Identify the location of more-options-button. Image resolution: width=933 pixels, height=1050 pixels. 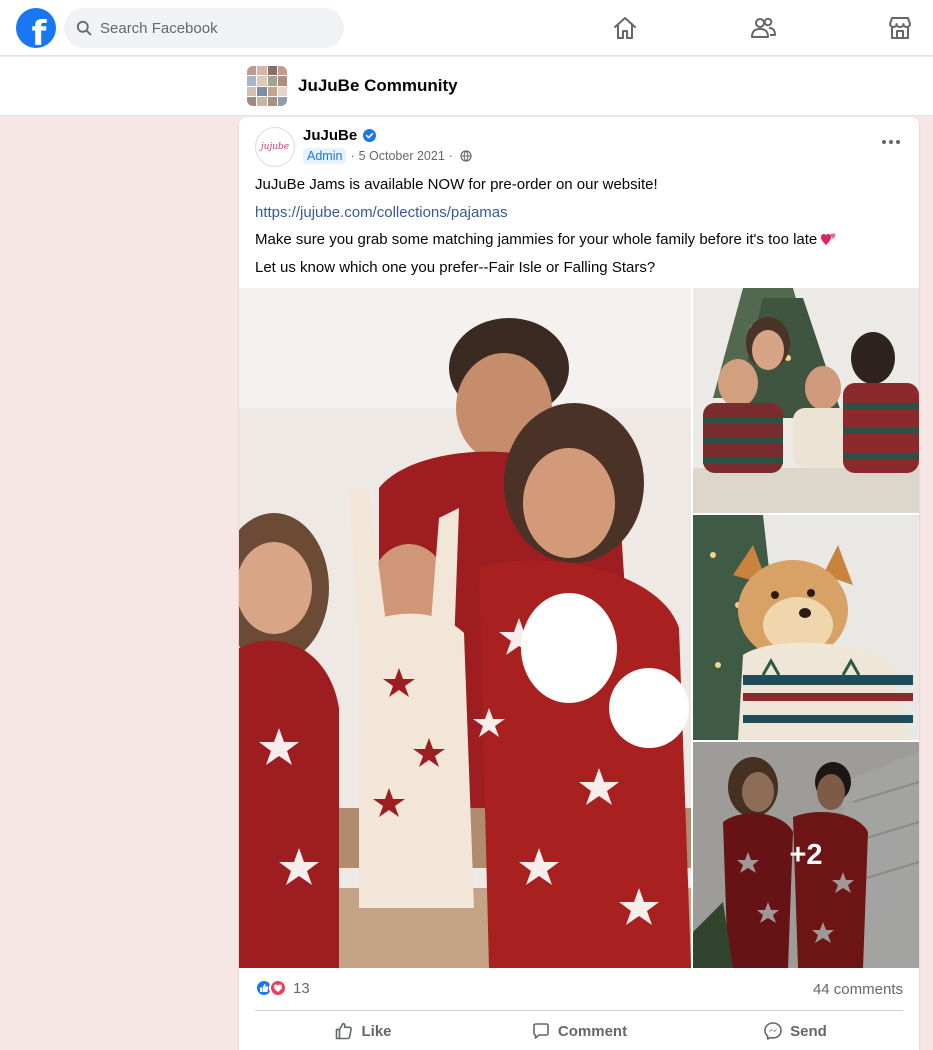
(891, 142).